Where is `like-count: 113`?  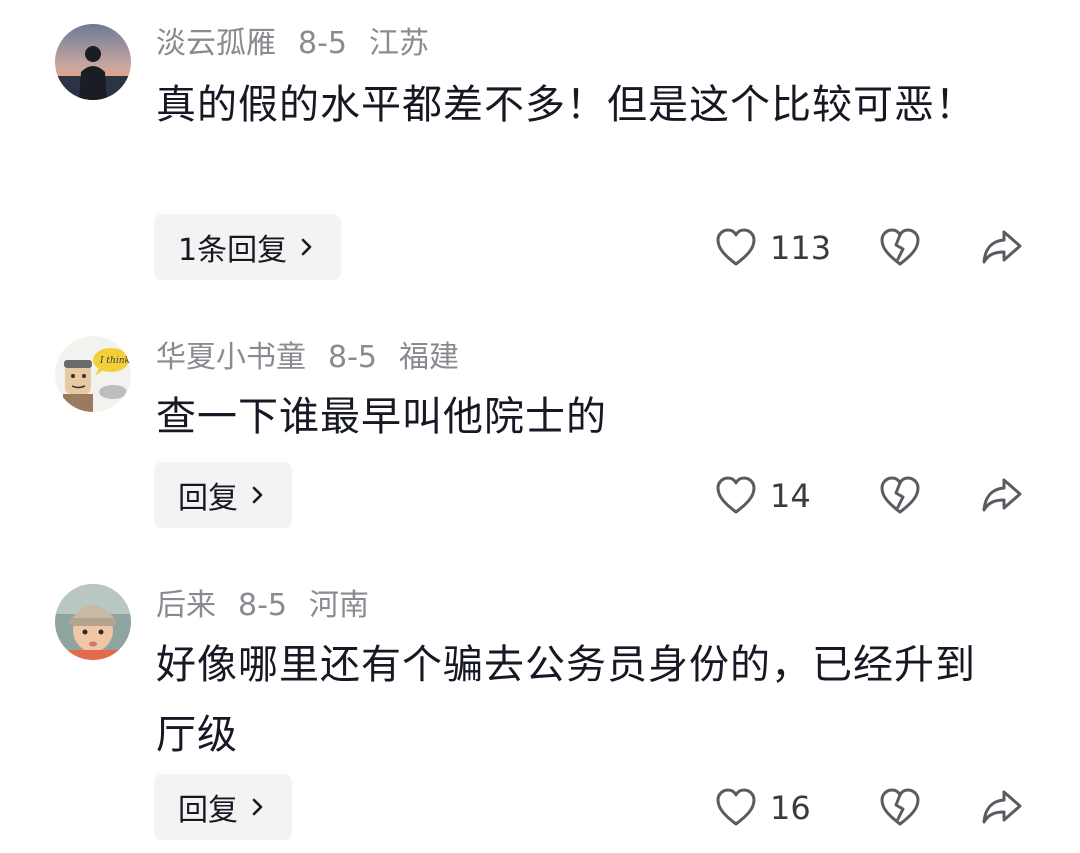 like-count: 113 is located at coordinates (801, 248).